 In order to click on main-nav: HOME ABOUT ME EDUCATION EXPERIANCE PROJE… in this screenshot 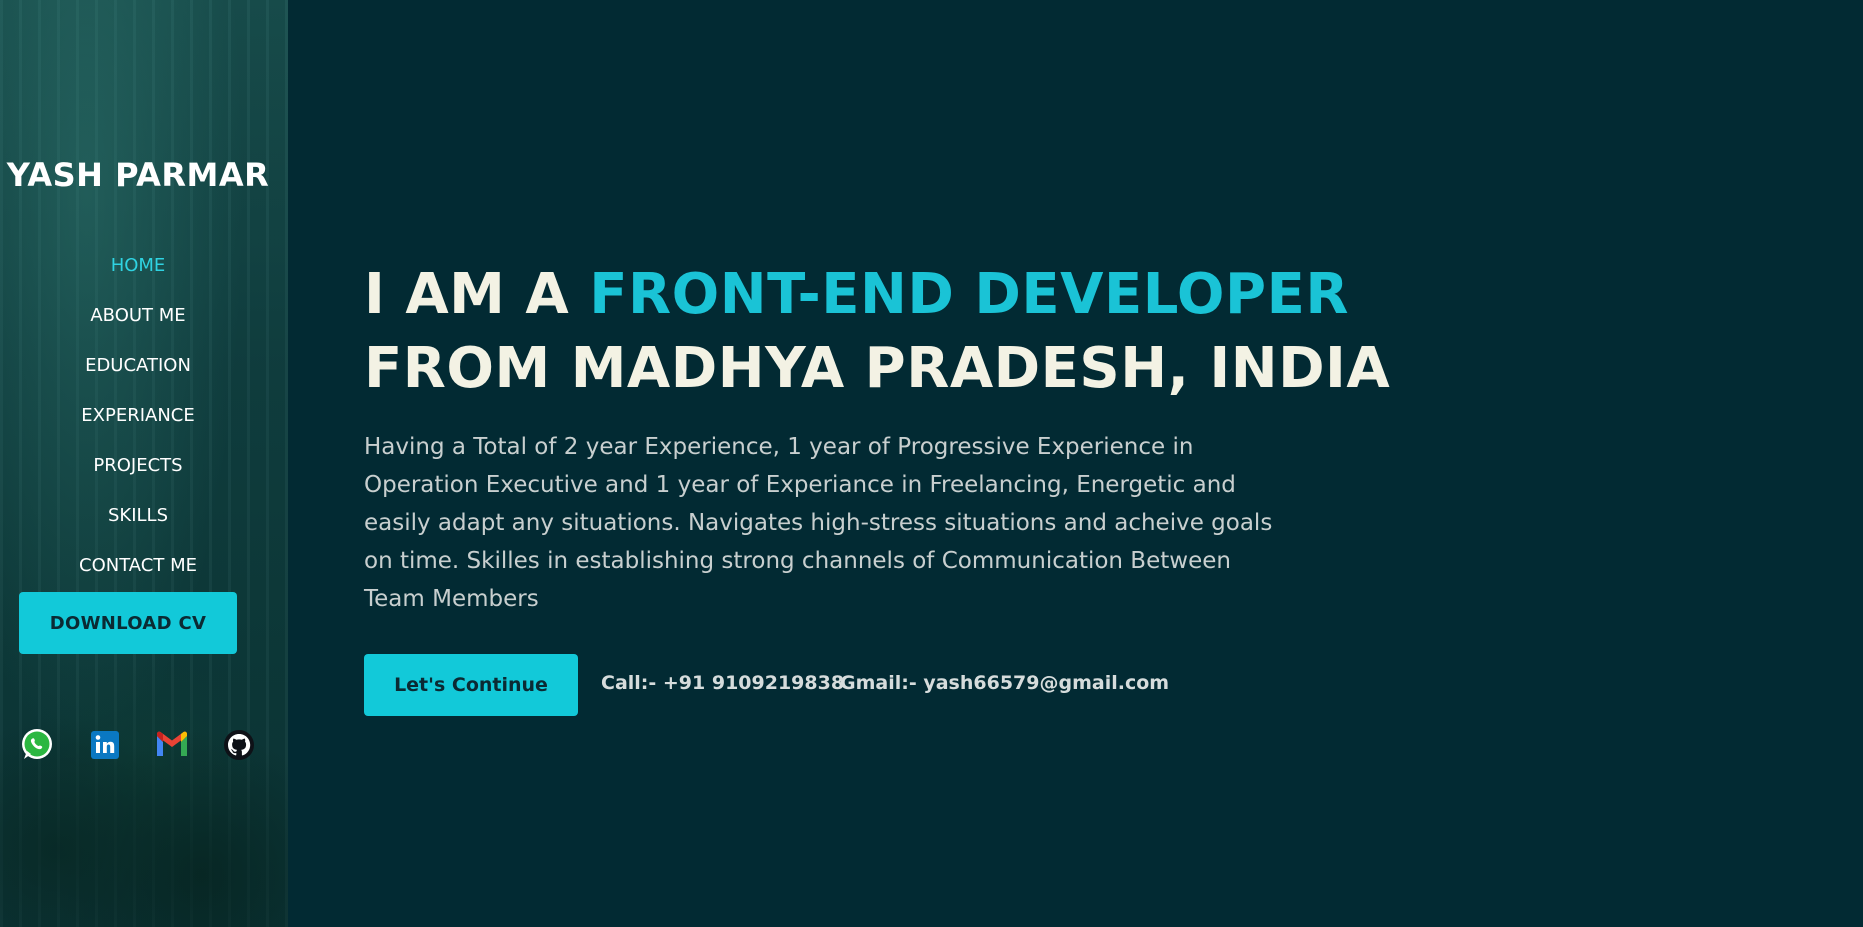, I will do `click(138, 423)`.